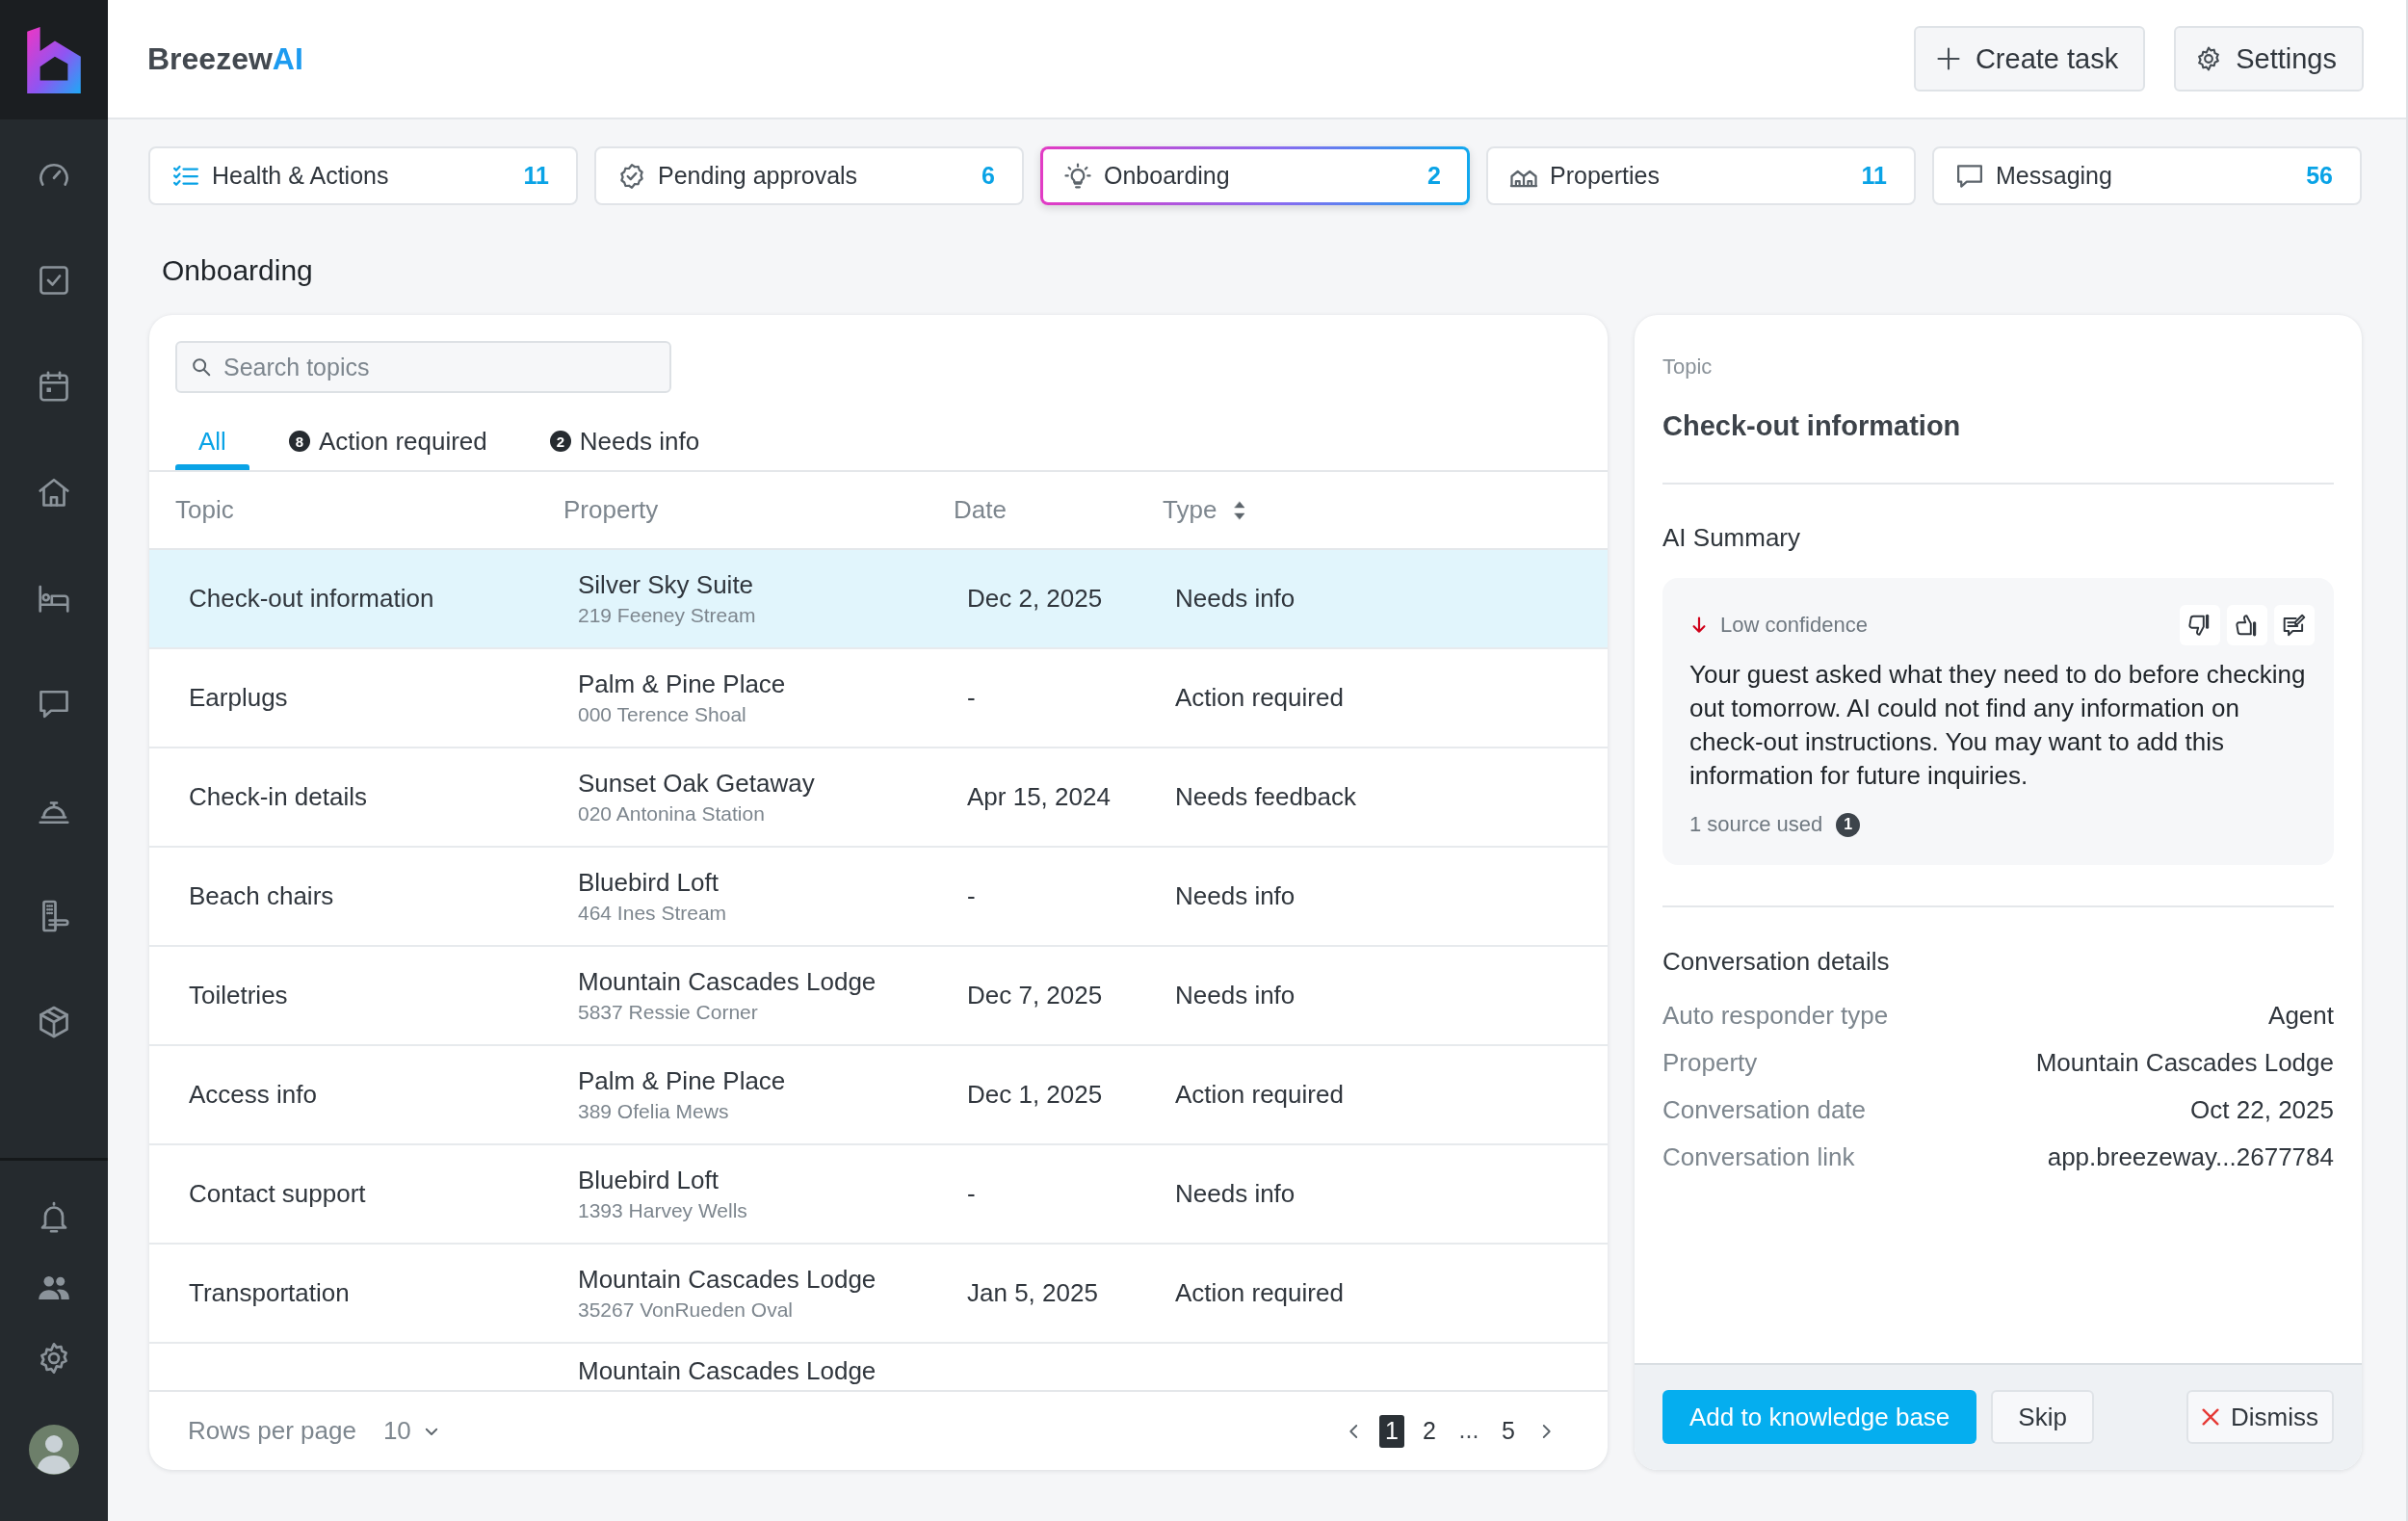 The image size is (2408, 1521). What do you see at coordinates (278, 797) in the screenshot?
I see `table-cell: Check-in details` at bounding box center [278, 797].